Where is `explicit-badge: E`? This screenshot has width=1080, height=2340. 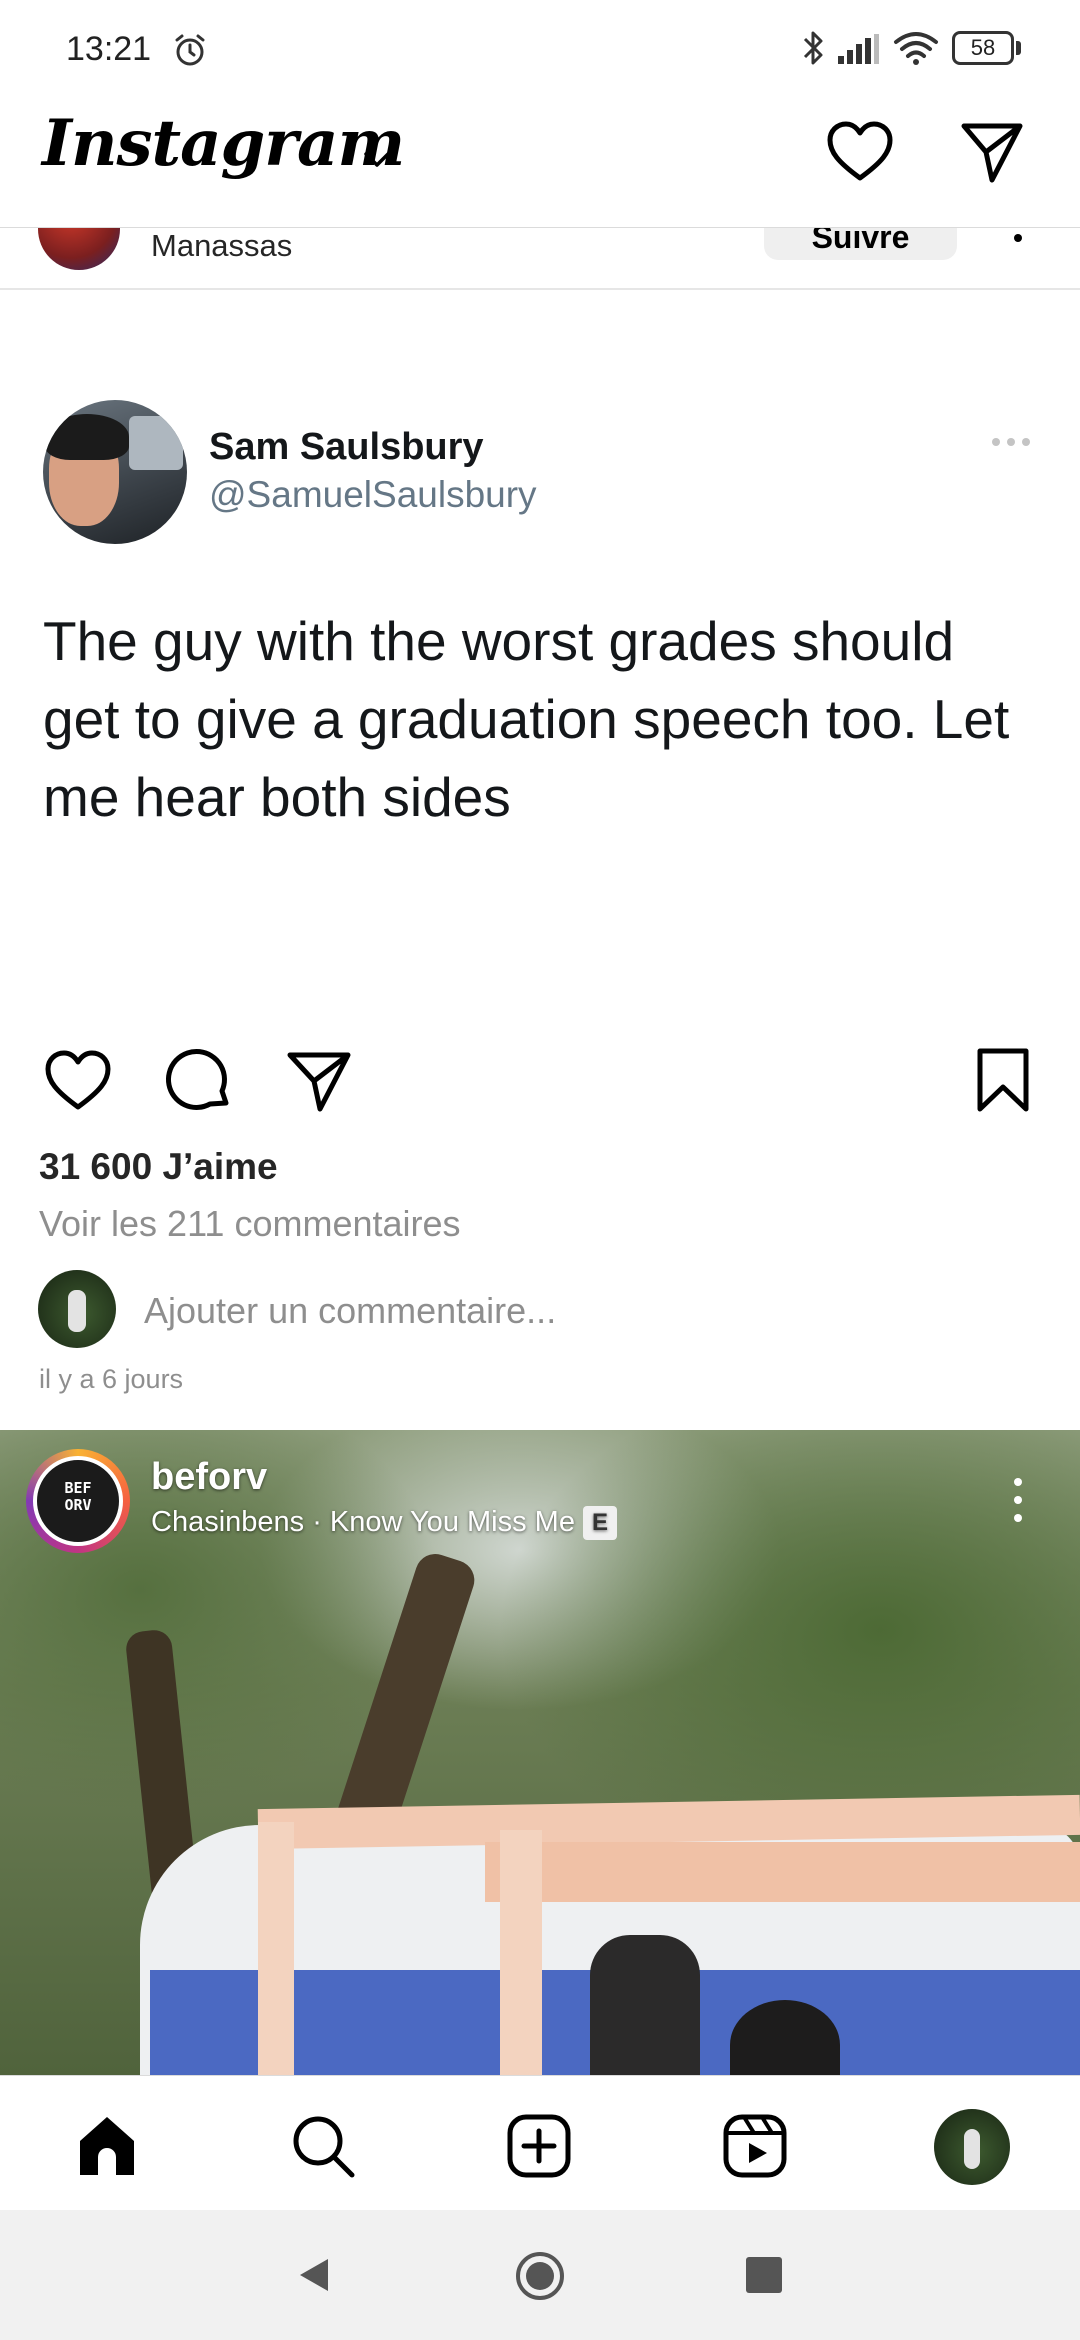
explicit-badge: E is located at coordinates (599, 1523).